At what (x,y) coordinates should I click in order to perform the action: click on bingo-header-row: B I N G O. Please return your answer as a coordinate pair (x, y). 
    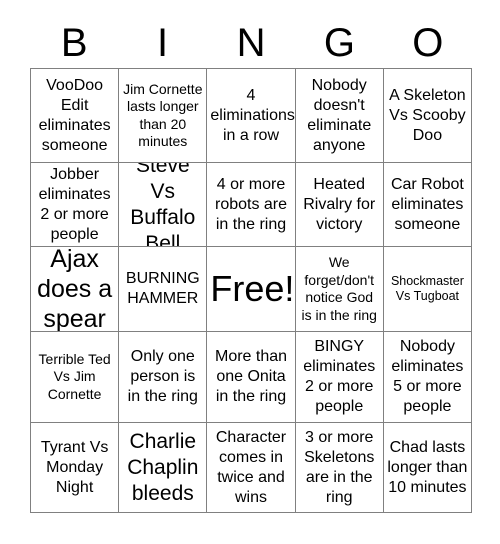
    Looking at the image, I should click on (251, 43).